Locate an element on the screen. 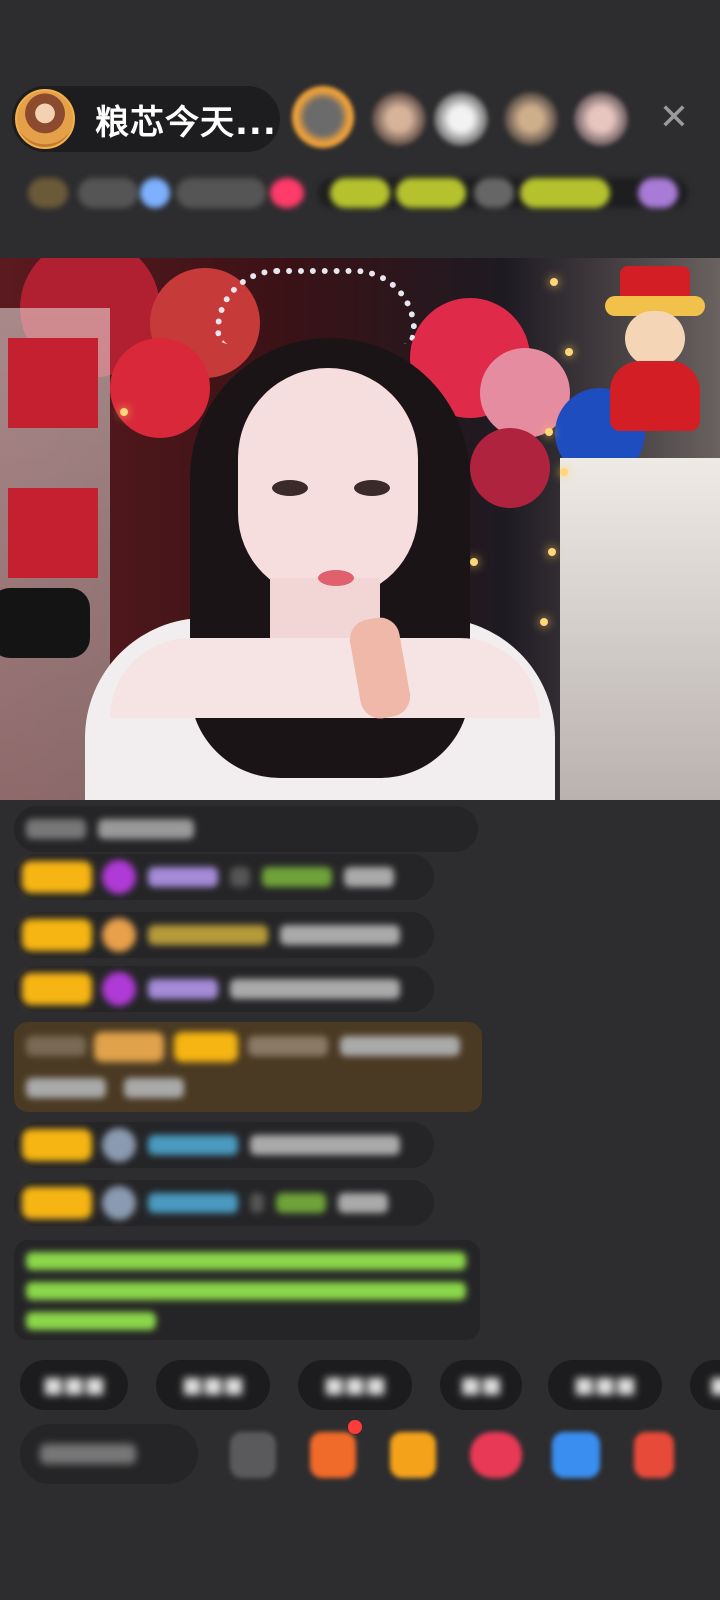  stream-info-row is located at coordinates (353, 193).